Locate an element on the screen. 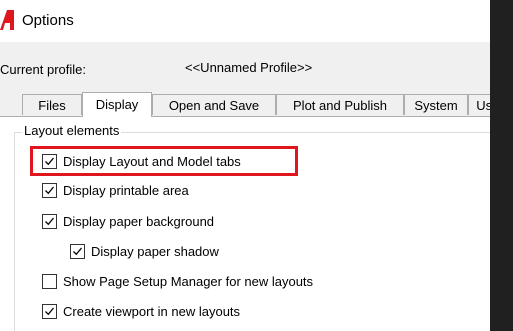 The image size is (513, 331). dialog-title: Options is located at coordinates (48, 20).